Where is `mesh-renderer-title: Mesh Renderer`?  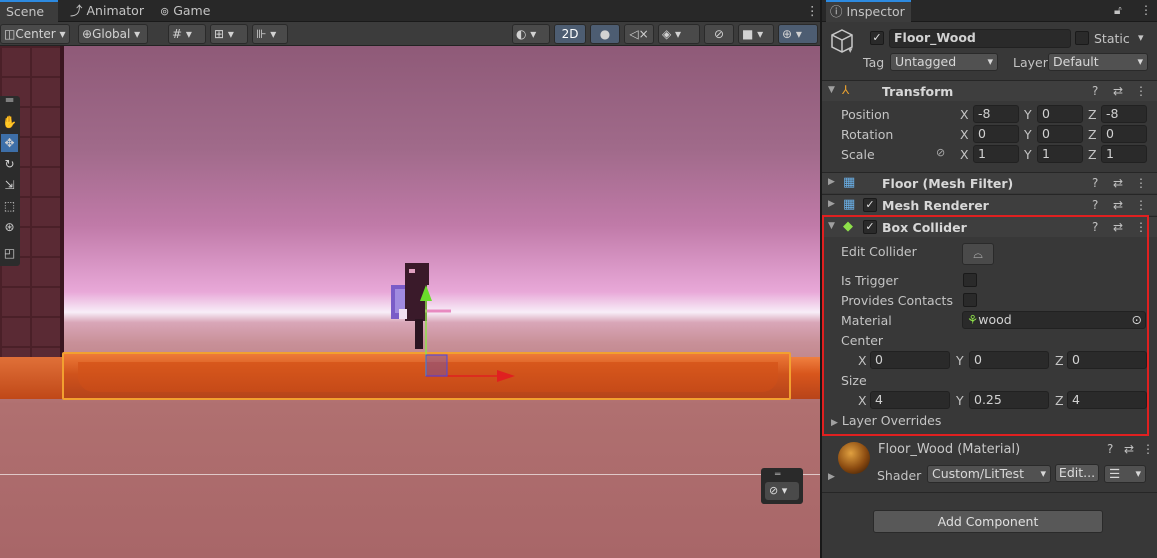 mesh-renderer-title: Mesh Renderer is located at coordinates (935, 205).